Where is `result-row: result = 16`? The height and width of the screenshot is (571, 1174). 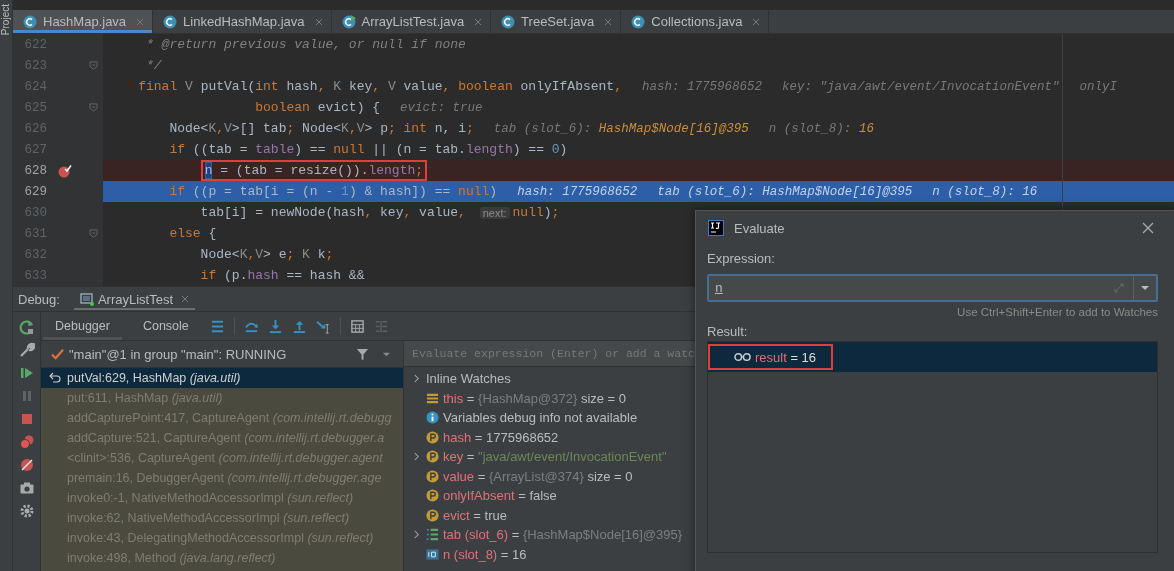 result-row: result = 16 is located at coordinates (932, 357).